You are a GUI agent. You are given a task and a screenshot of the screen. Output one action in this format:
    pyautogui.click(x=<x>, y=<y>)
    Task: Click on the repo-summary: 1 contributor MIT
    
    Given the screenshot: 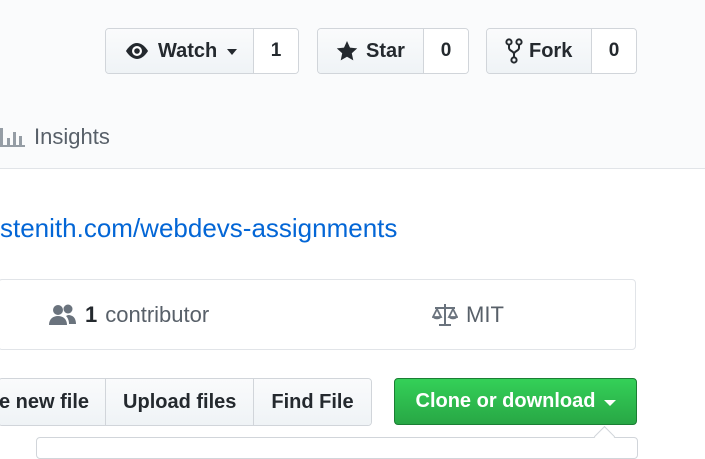 What is the action you would take?
    pyautogui.click(x=318, y=314)
    